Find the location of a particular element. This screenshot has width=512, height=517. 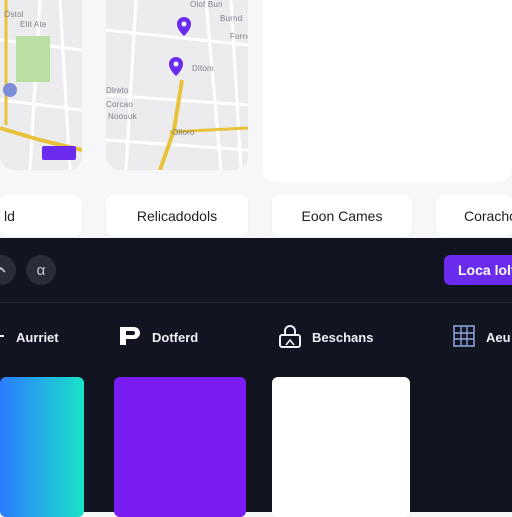

white-swatch is located at coordinates (341, 447).